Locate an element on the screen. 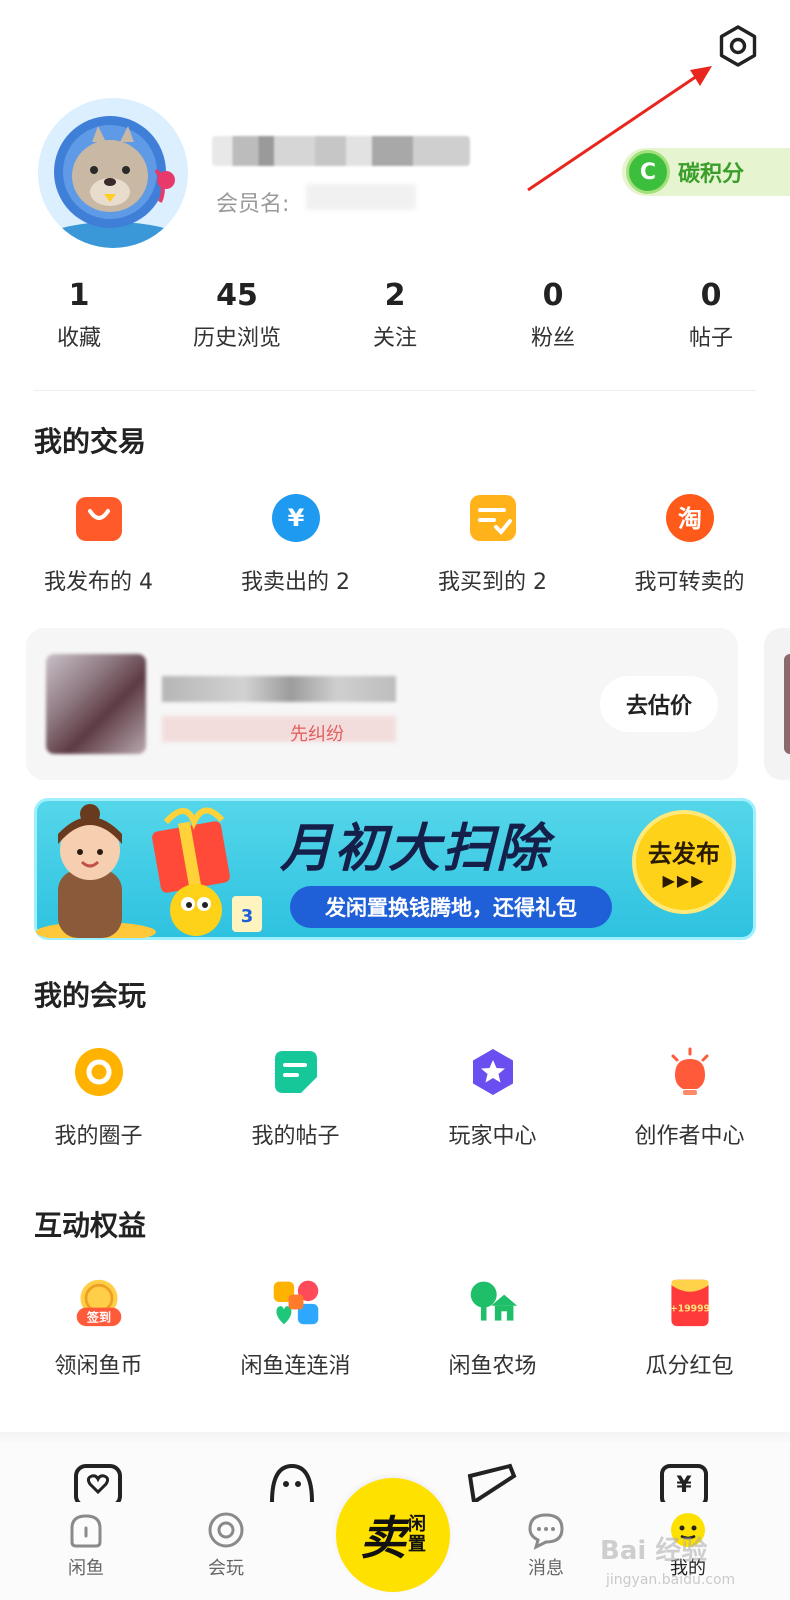  banner-title: 月初大扫除 is located at coordinates (415, 849).